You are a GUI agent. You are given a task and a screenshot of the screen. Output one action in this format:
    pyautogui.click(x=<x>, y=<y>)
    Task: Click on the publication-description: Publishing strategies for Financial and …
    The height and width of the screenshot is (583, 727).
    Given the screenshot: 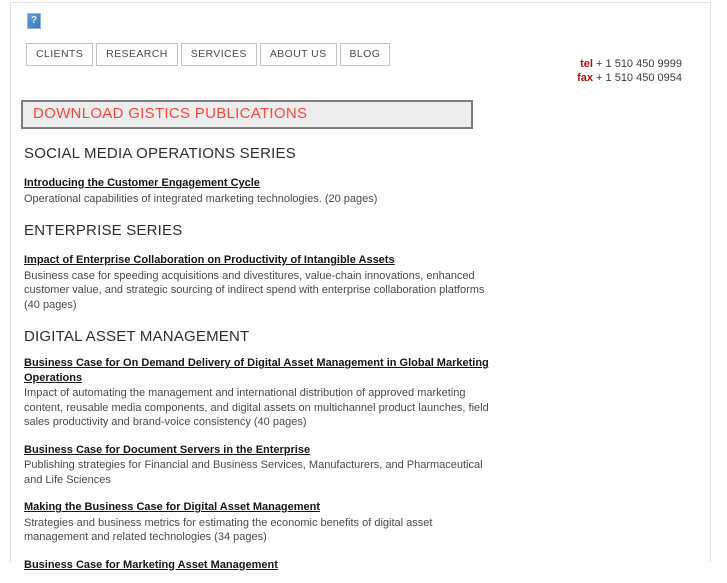 What is the action you would take?
    pyautogui.click(x=253, y=472)
    